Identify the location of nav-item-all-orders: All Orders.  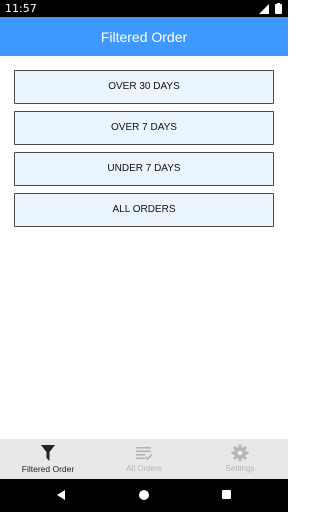
(144, 459).